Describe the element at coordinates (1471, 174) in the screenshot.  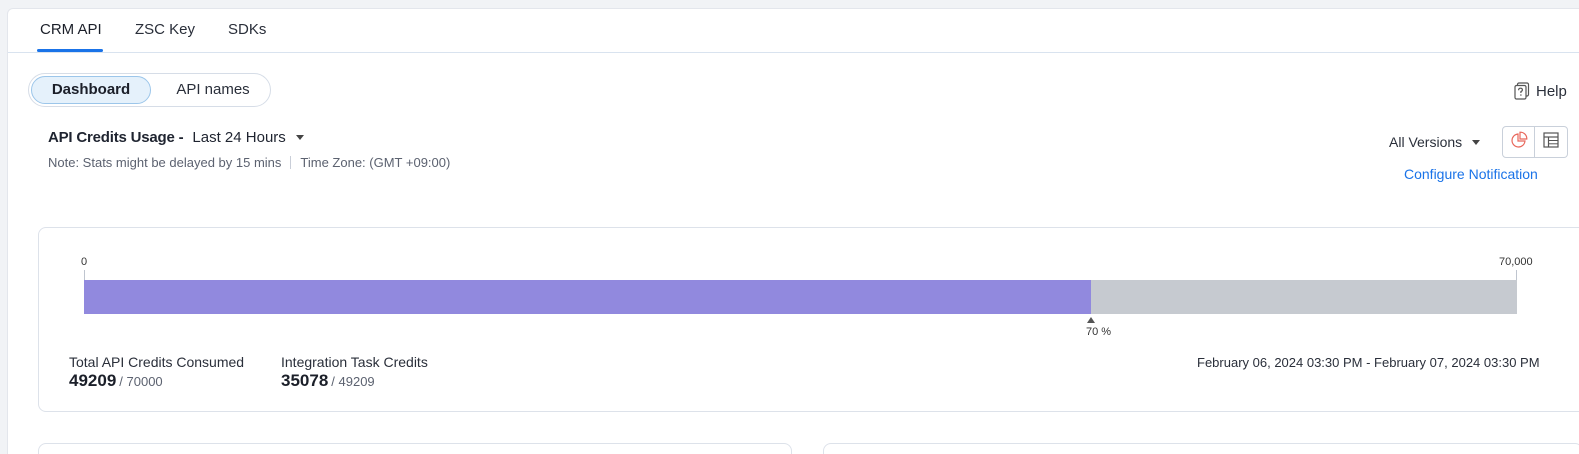
I see `configure-notification-link: Configure Notification` at that location.